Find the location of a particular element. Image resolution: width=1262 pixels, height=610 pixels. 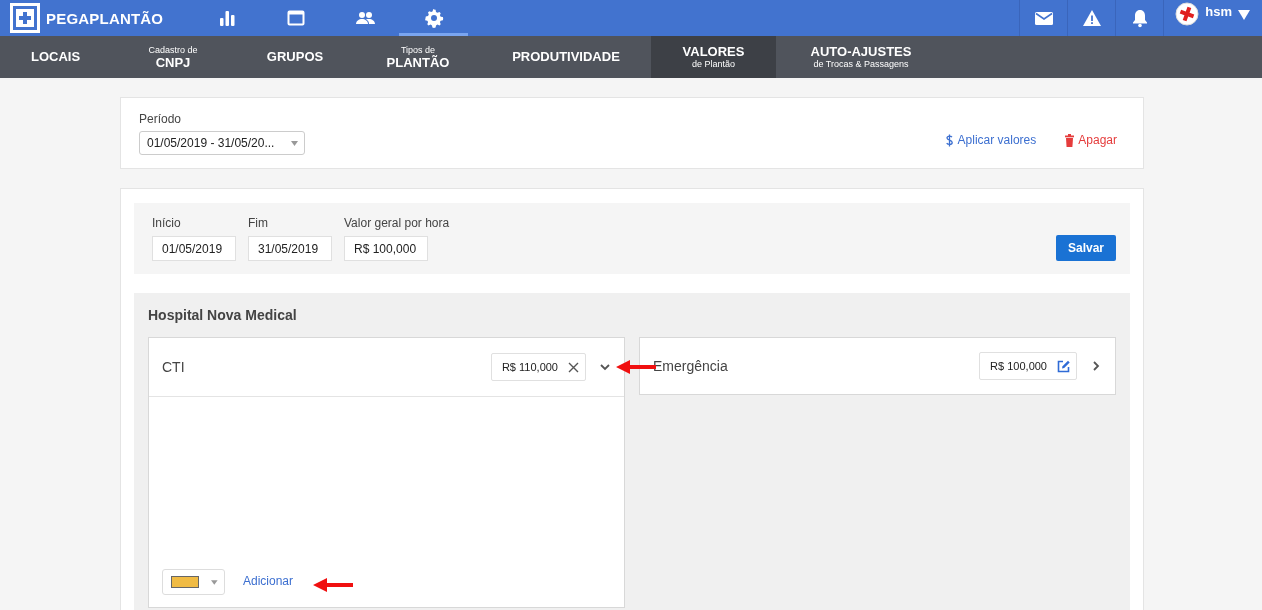

brand-name: PEGAPLANTÃO is located at coordinates (105, 18).